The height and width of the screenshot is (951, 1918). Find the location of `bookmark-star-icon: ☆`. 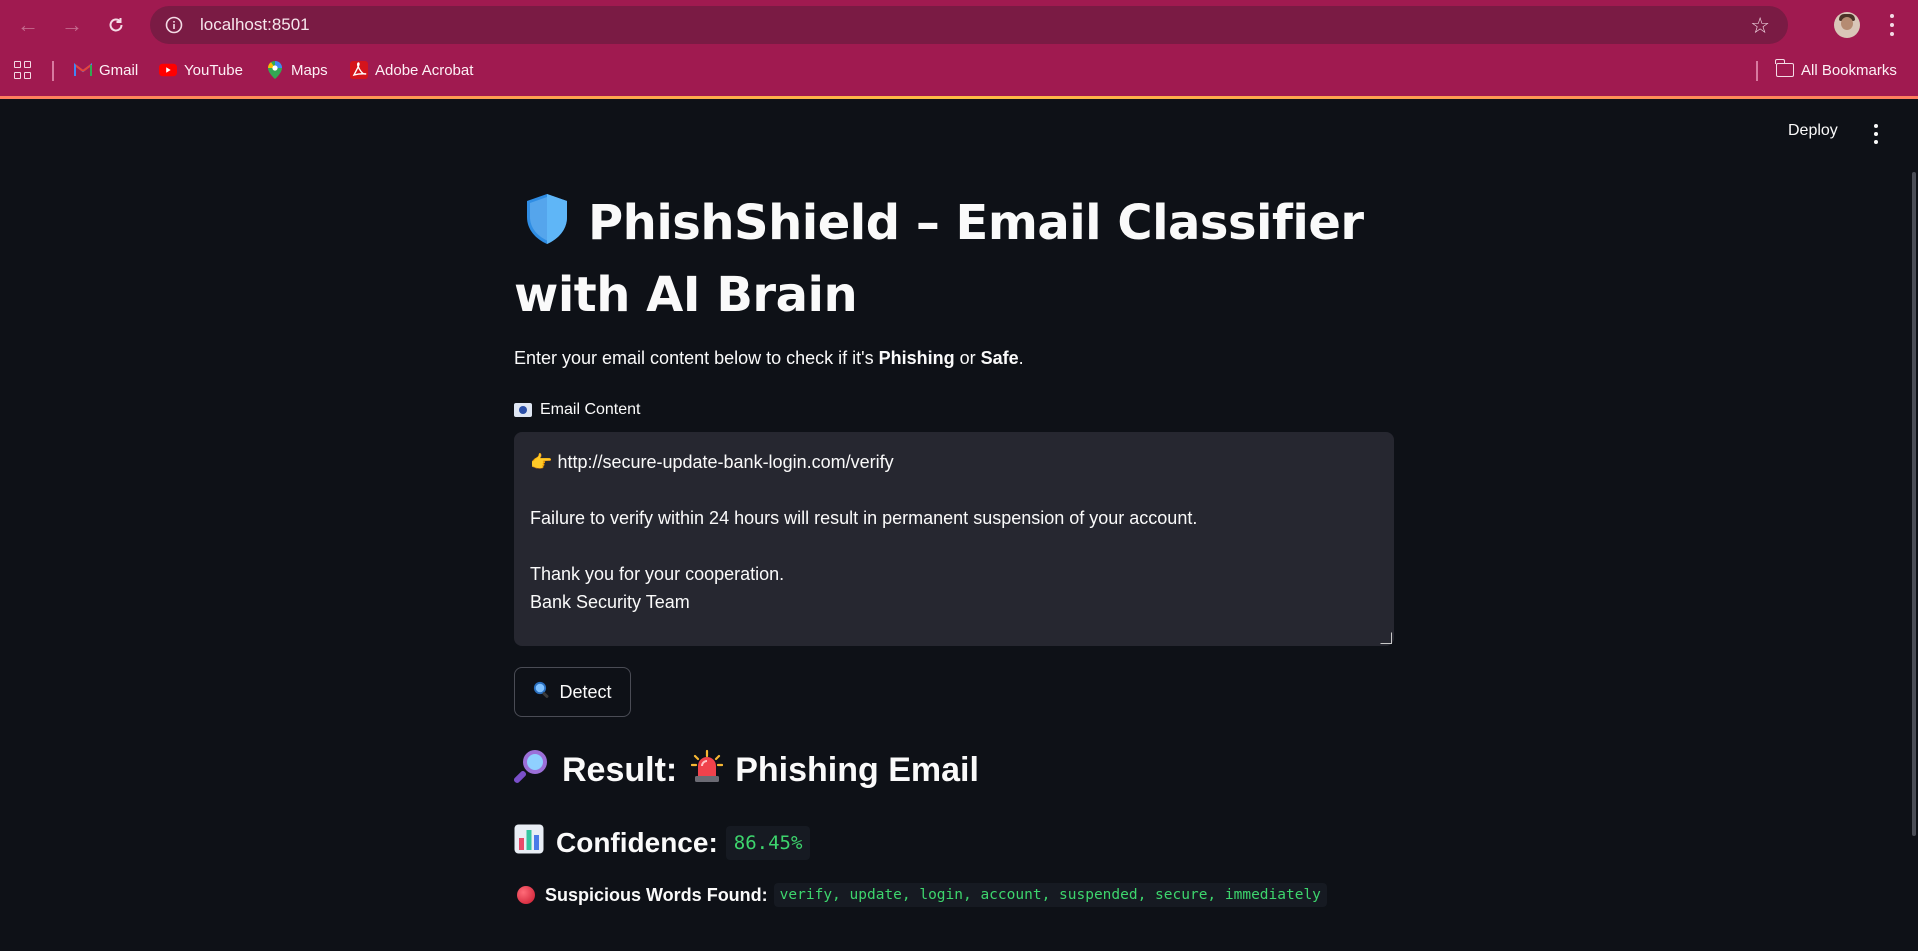

bookmark-star-icon: ☆ is located at coordinates (1760, 26).